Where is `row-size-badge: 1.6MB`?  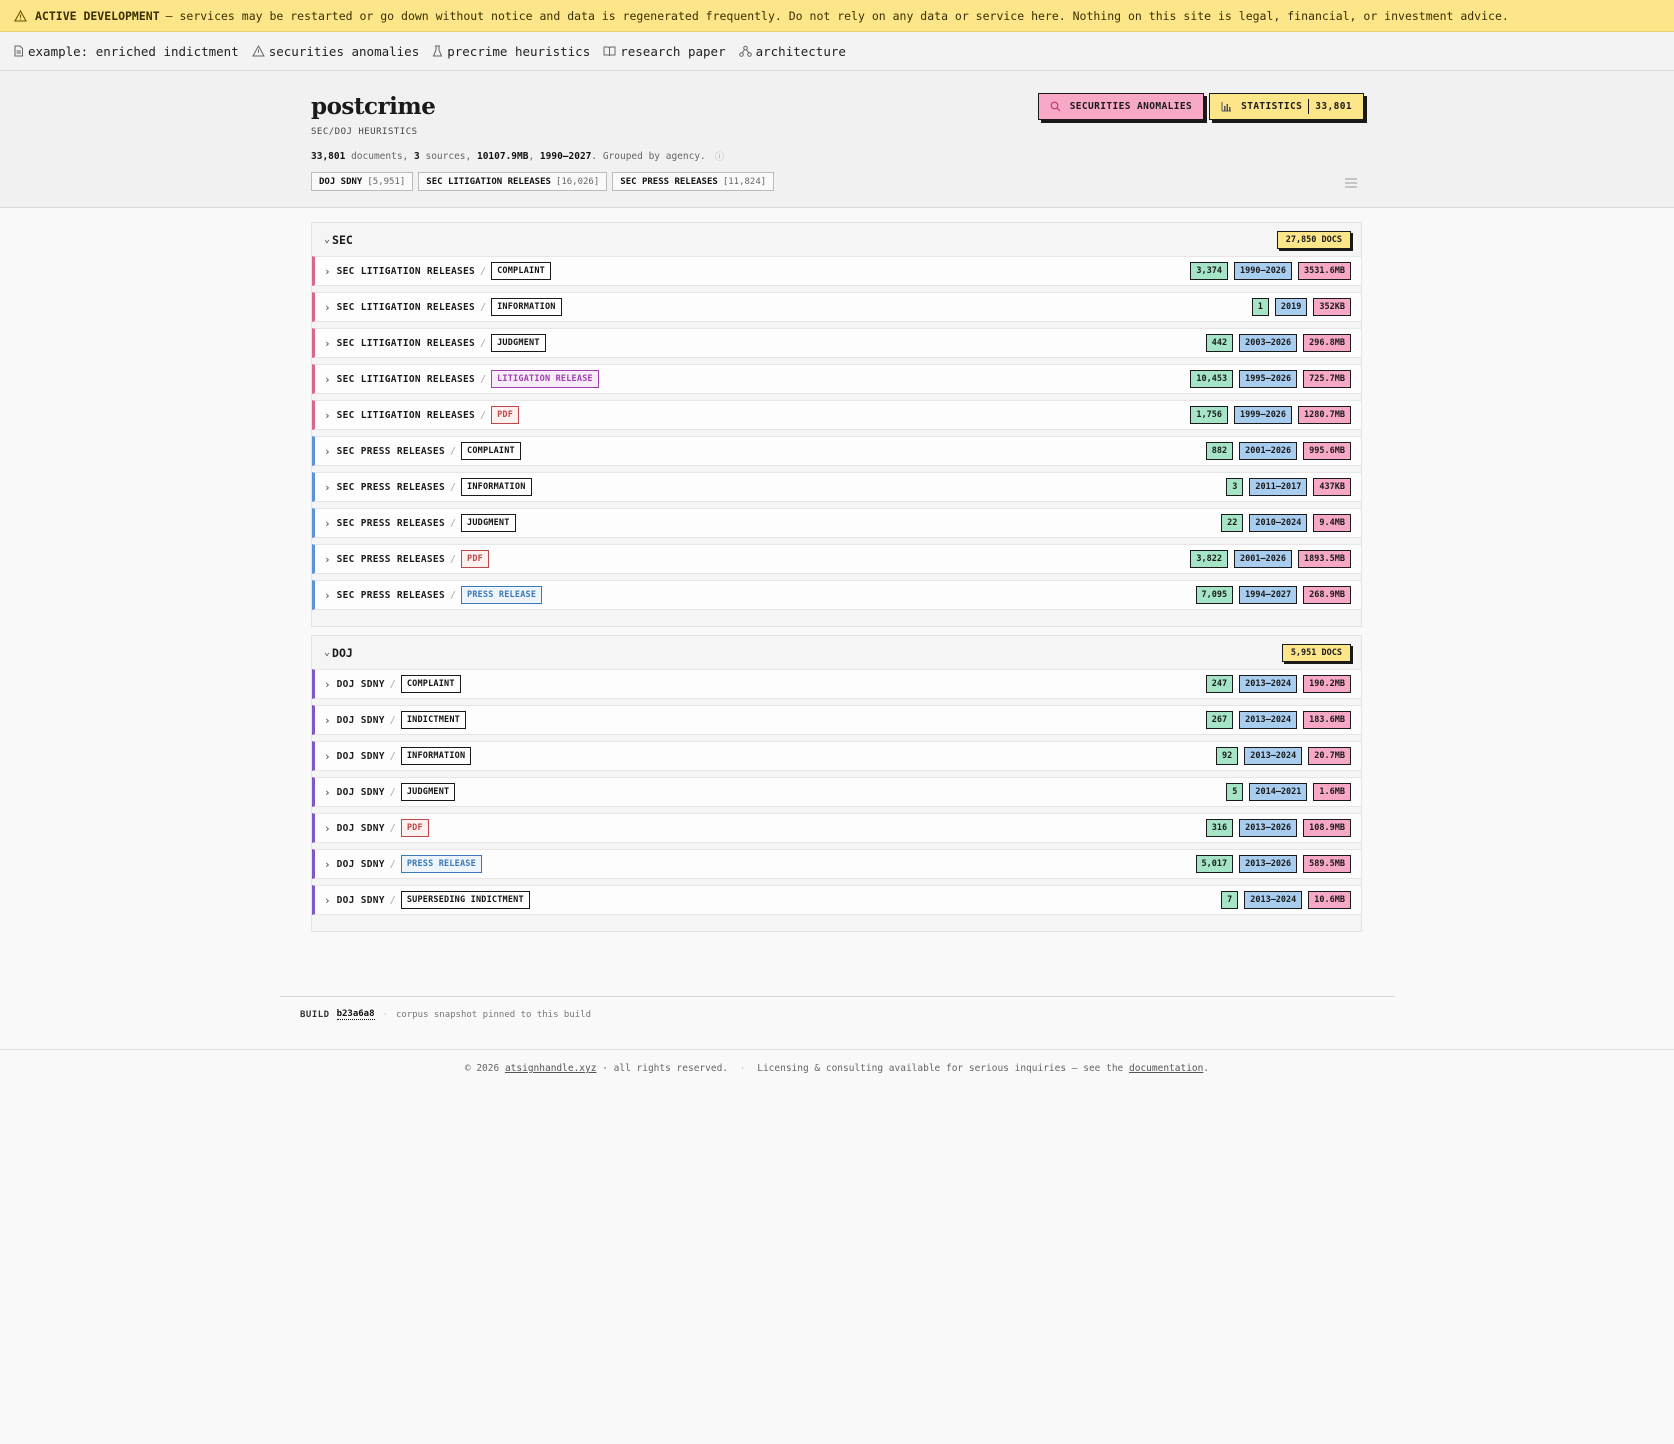
row-size-badge: 1.6MB is located at coordinates (1332, 792).